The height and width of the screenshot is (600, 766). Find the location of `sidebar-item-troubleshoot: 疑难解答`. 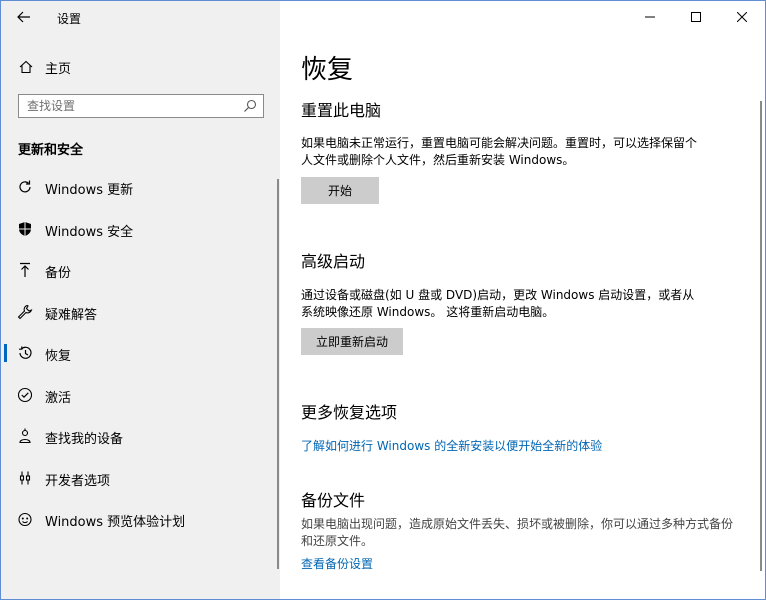

sidebar-item-troubleshoot: 疑难解答 is located at coordinates (140, 313).